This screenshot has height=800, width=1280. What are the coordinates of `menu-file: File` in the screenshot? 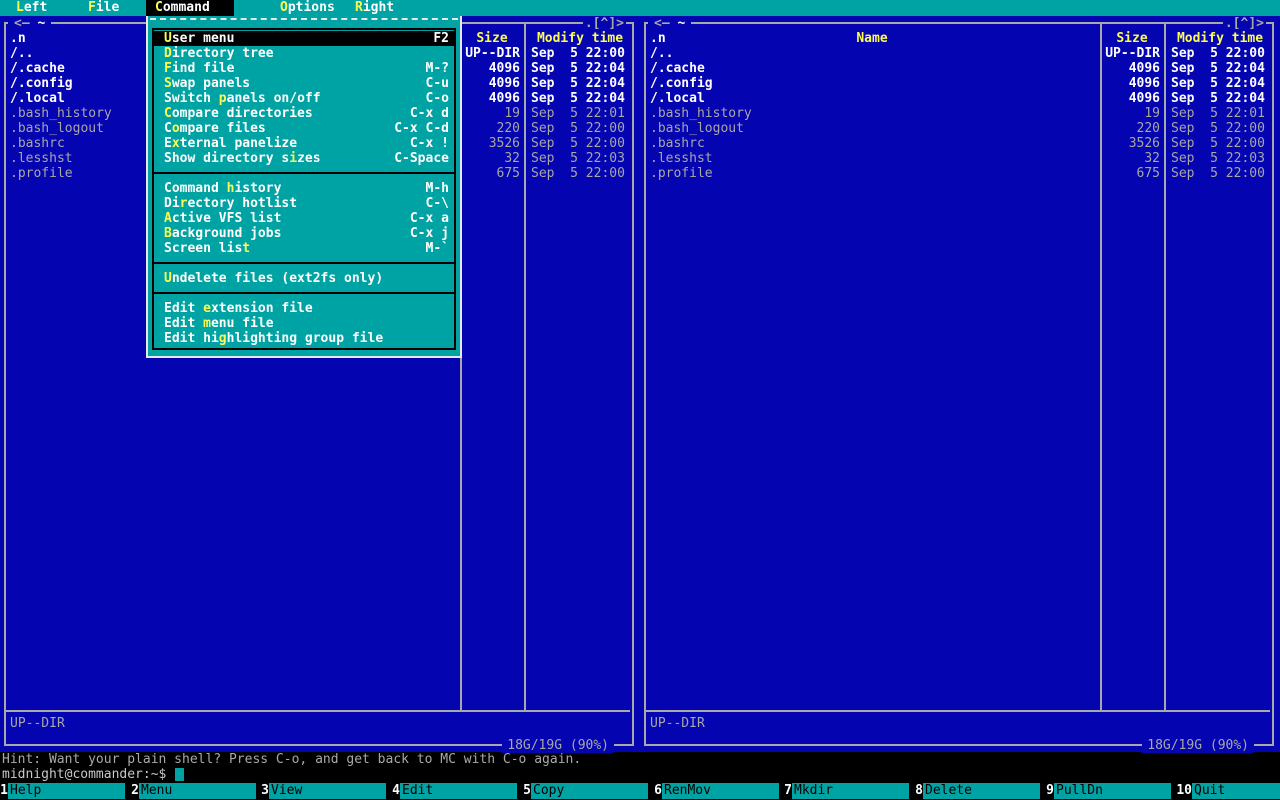 It's located at (103, 8).